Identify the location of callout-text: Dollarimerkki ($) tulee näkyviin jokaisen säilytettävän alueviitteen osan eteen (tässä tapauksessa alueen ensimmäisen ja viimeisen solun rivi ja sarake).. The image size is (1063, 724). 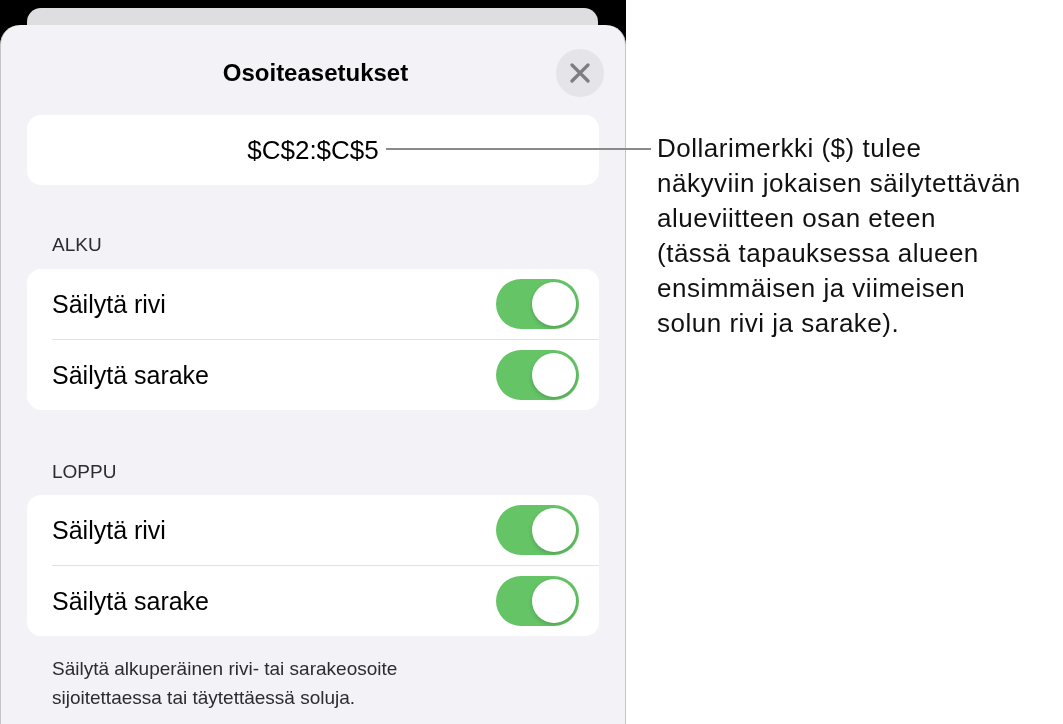
(839, 236).